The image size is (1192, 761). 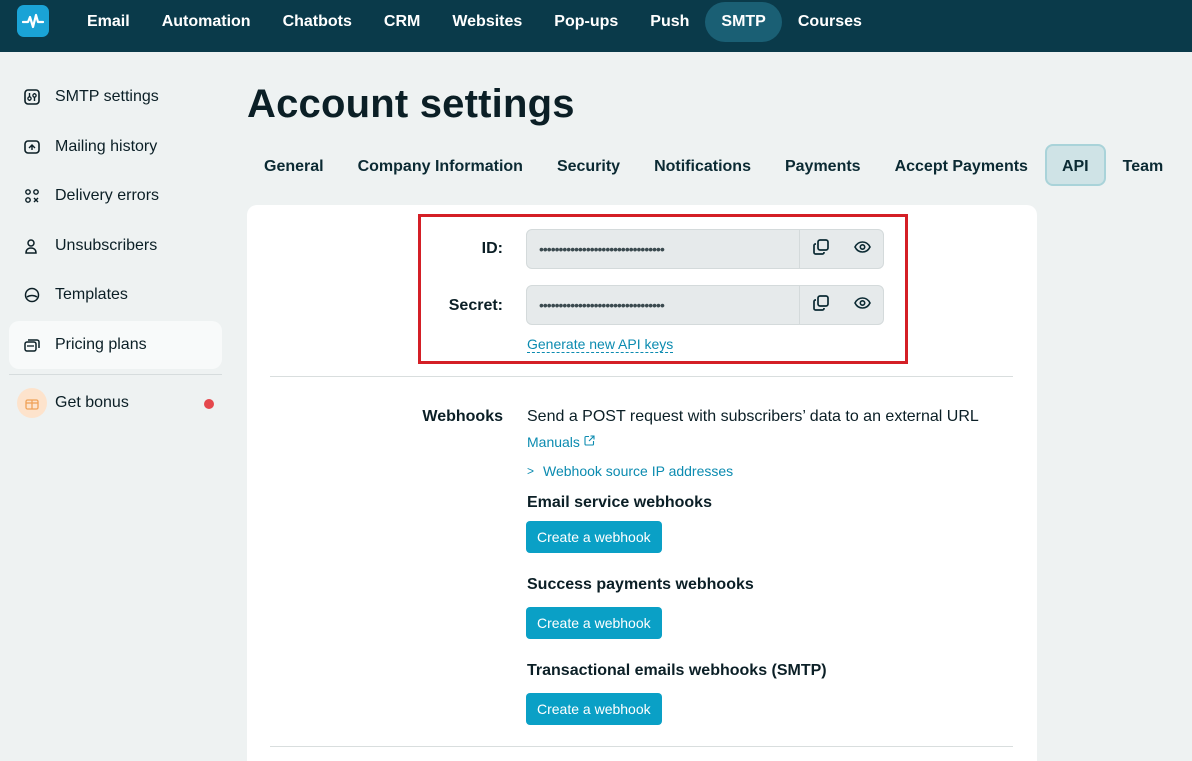 What do you see at coordinates (586, 22) in the screenshot?
I see `nav-popups: Pop-ups` at bounding box center [586, 22].